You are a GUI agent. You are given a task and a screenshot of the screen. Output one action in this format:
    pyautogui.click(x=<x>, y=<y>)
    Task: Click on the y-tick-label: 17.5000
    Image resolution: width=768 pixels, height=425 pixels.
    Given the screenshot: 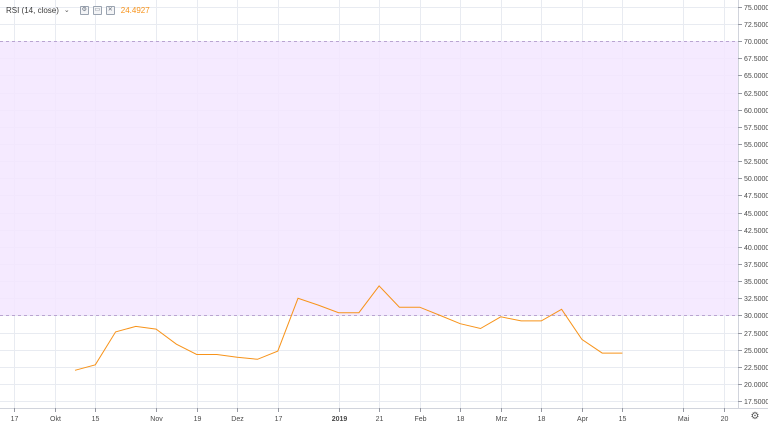 What is the action you would take?
    pyautogui.click(x=756, y=402)
    